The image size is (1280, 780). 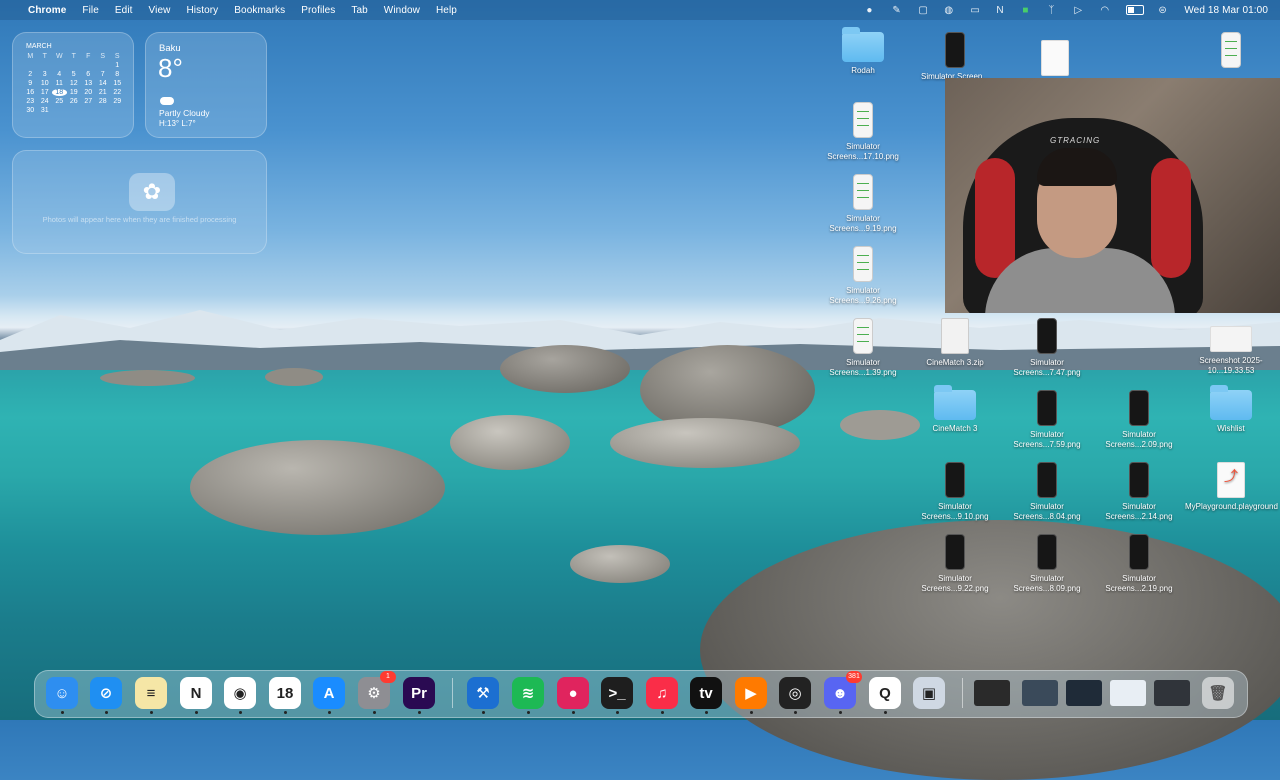 What do you see at coordinates (102, 92) in the screenshot?
I see `calendar-day: 21` at bounding box center [102, 92].